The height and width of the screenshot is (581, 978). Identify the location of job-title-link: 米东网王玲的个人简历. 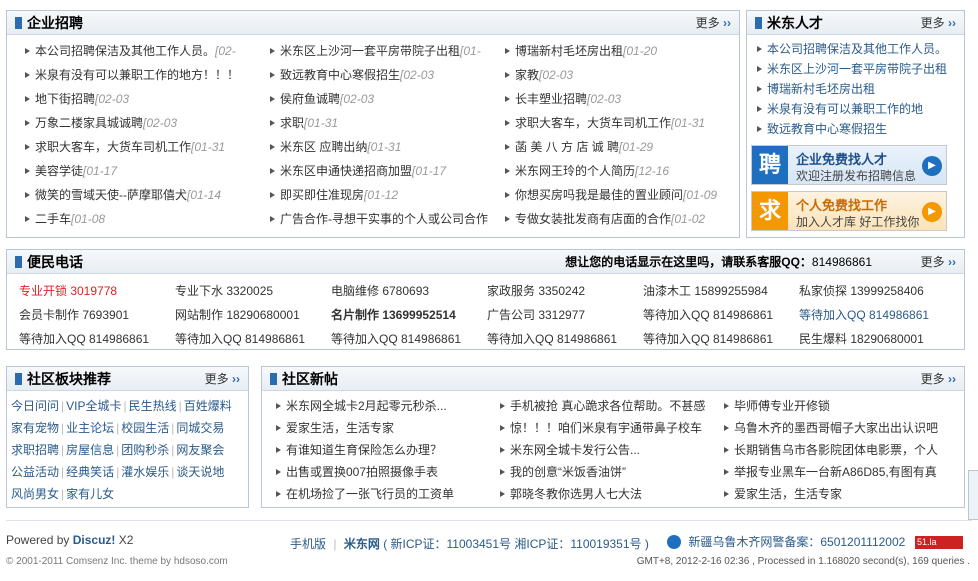
(575, 171).